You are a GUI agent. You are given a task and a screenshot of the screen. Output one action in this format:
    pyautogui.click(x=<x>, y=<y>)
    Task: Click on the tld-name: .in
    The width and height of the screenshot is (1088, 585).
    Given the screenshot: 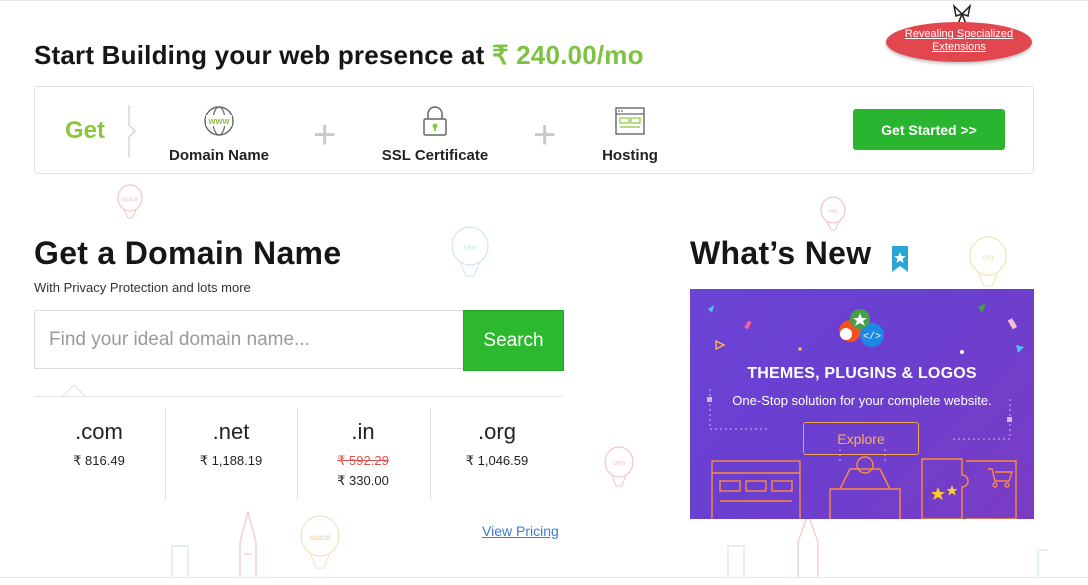 What is the action you would take?
    pyautogui.click(x=363, y=431)
    